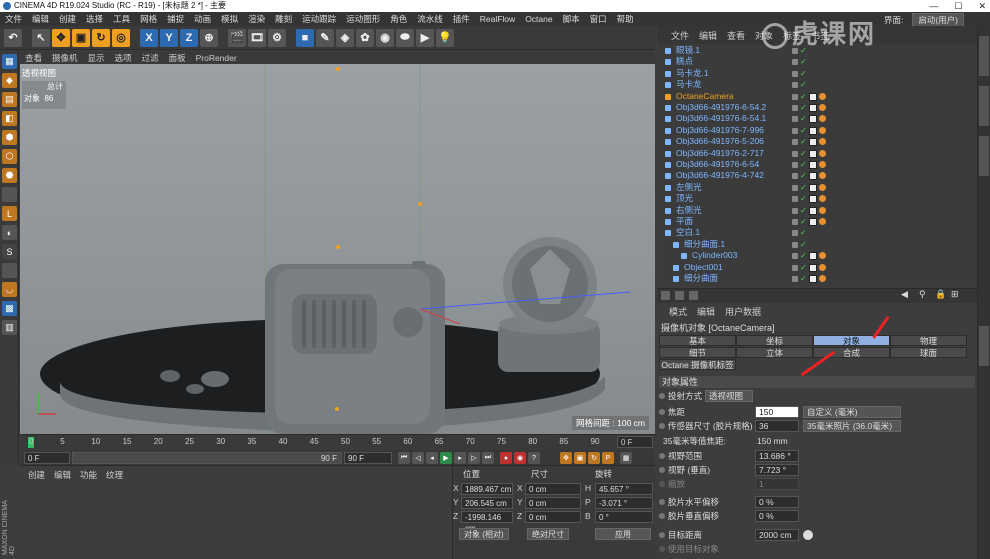  Describe the element at coordinates (774, 352) in the screenshot. I see `tab-stereo: 立体` at that location.